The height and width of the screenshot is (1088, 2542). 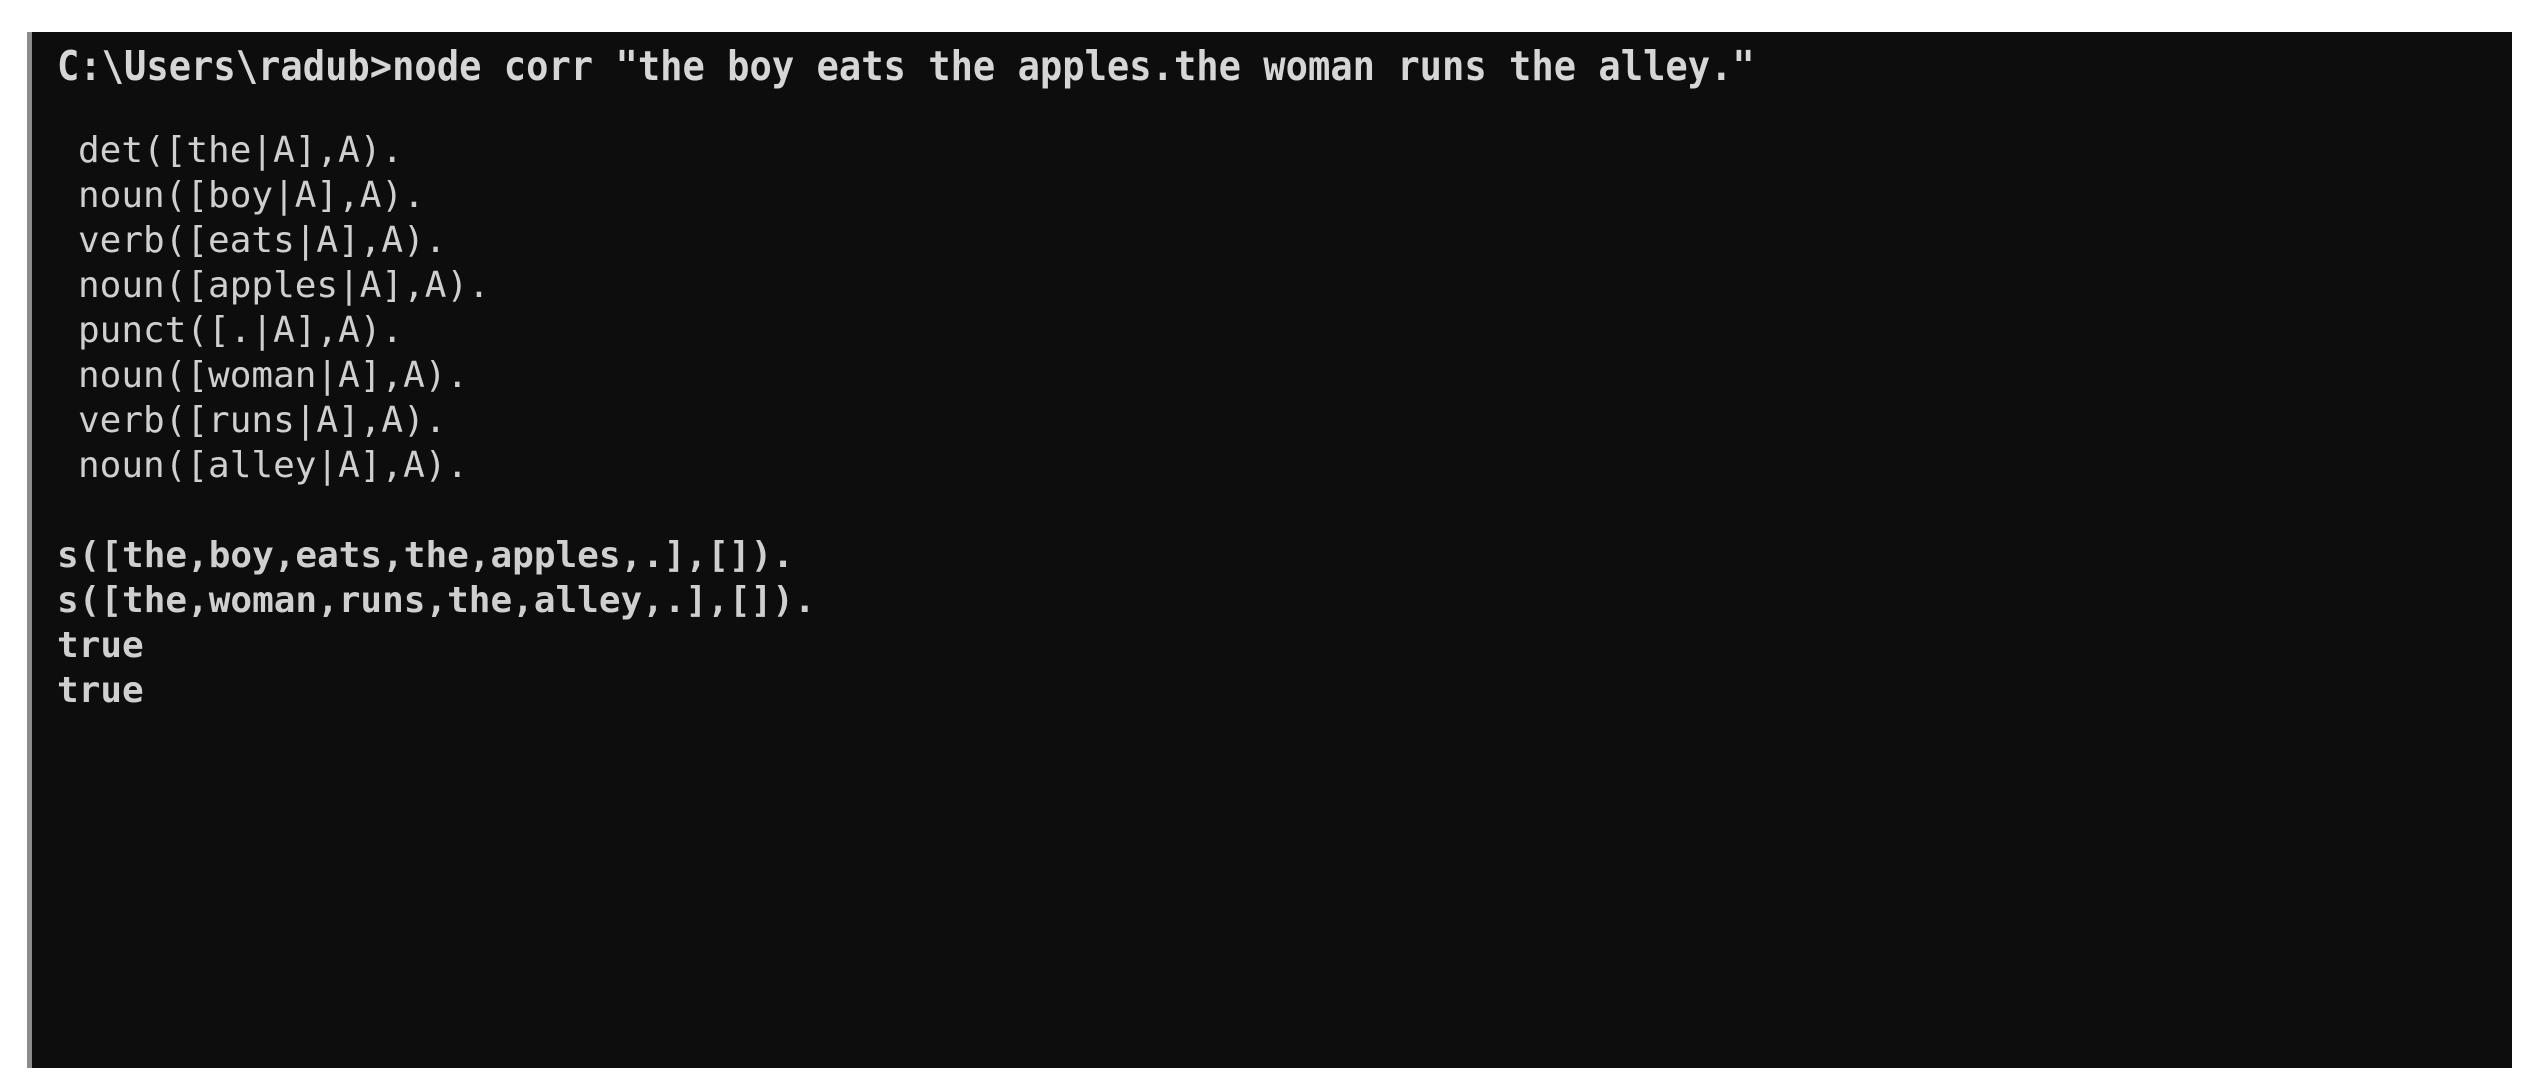 I want to click on clause-line: noun([woman|A],A)., so click(x=273, y=375).